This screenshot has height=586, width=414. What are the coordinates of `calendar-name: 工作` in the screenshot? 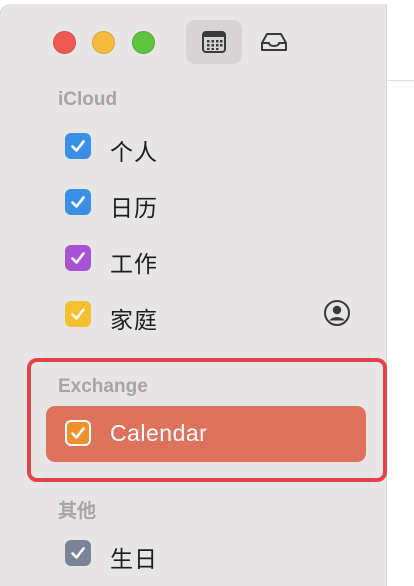 It's located at (134, 264).